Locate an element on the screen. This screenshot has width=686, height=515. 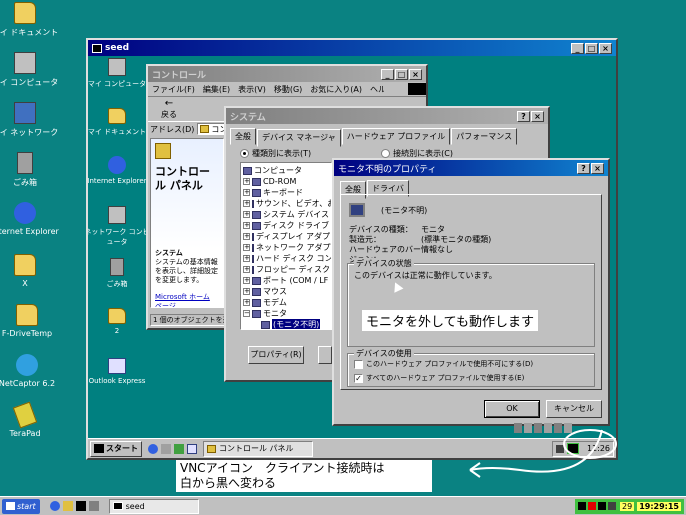
device-header: (モニタ不明) is located at coordinates (388, 210).